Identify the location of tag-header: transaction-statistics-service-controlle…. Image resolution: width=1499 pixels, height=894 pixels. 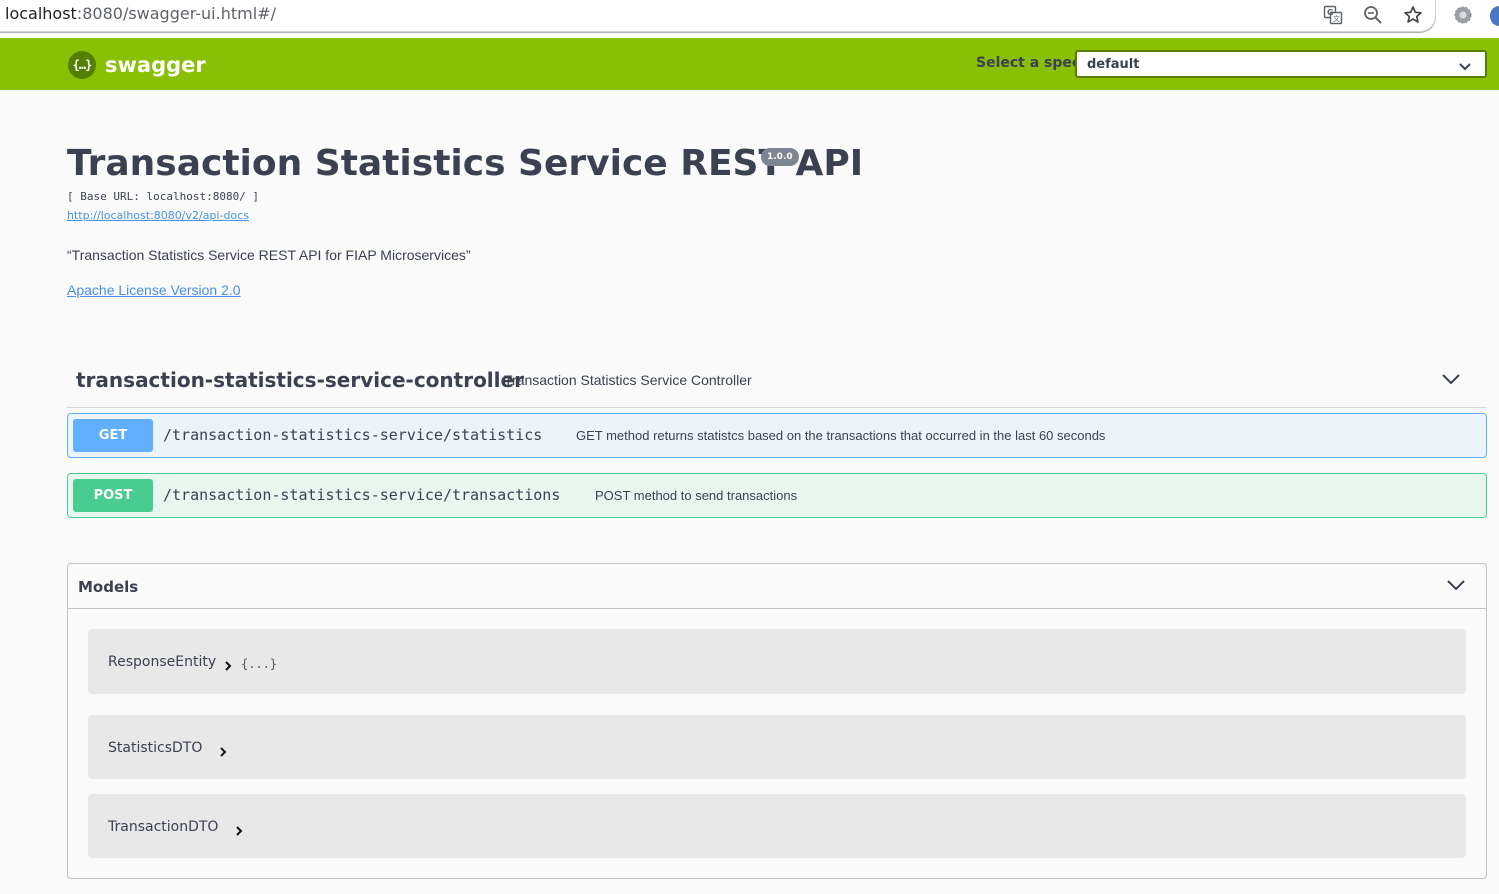
(777, 384).